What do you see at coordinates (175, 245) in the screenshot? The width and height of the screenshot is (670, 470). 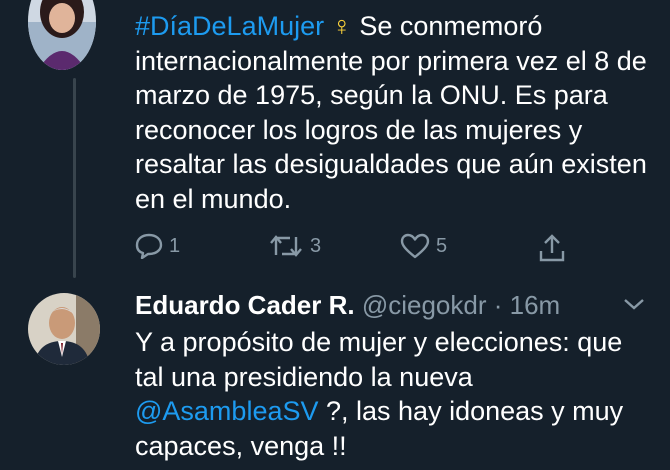 I see `reply-count: 1` at bounding box center [175, 245].